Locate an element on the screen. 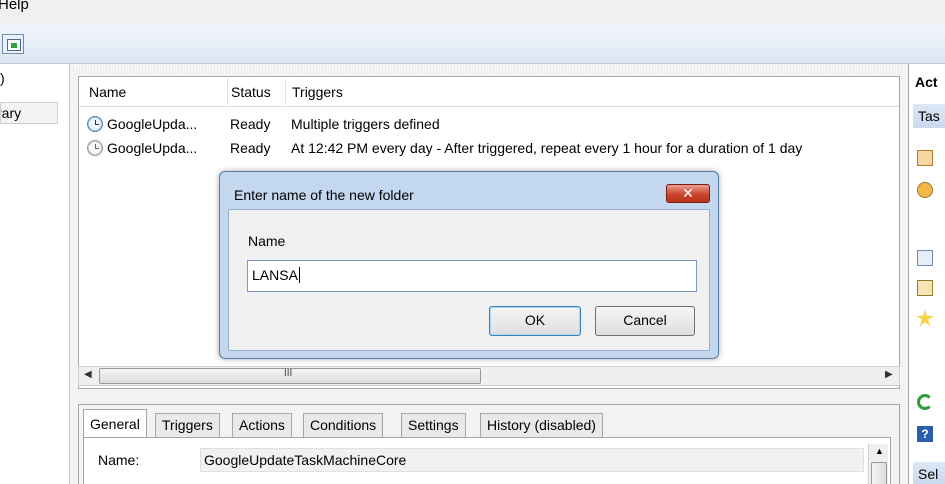 This screenshot has height=484, width=945. horizontal-scrollbar: ◀ III ▶ is located at coordinates (489, 376).